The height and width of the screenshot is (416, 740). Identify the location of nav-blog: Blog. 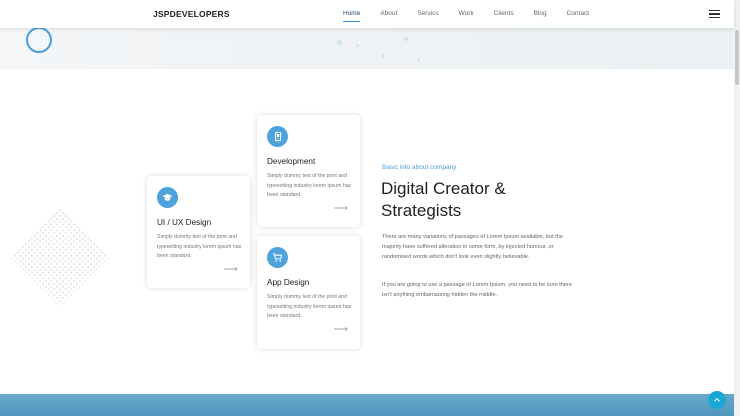
(540, 13).